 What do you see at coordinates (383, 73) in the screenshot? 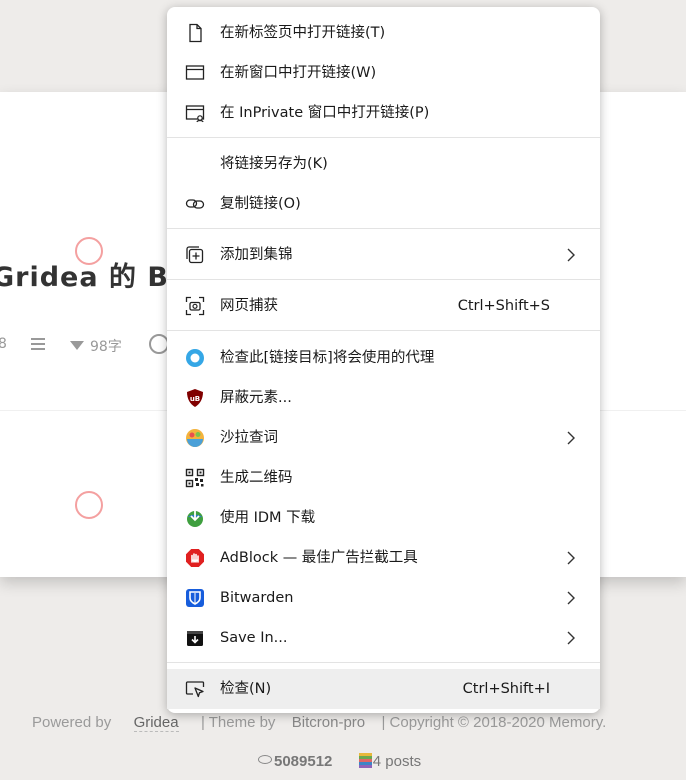
I see `menu-item-open-new-window: 在新窗口中打开链接(W)` at bounding box center [383, 73].